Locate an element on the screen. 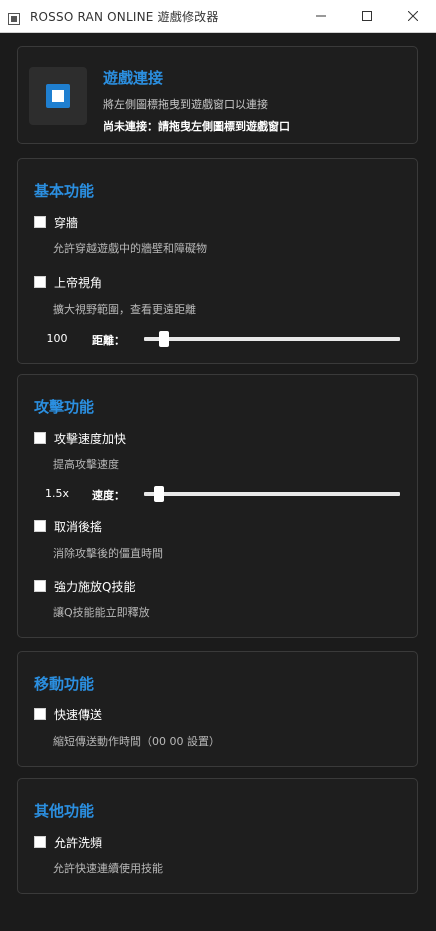 The image size is (436, 931). cancel-recovery-description: 消除攻擊後的僵直時間 is located at coordinates (108, 553).